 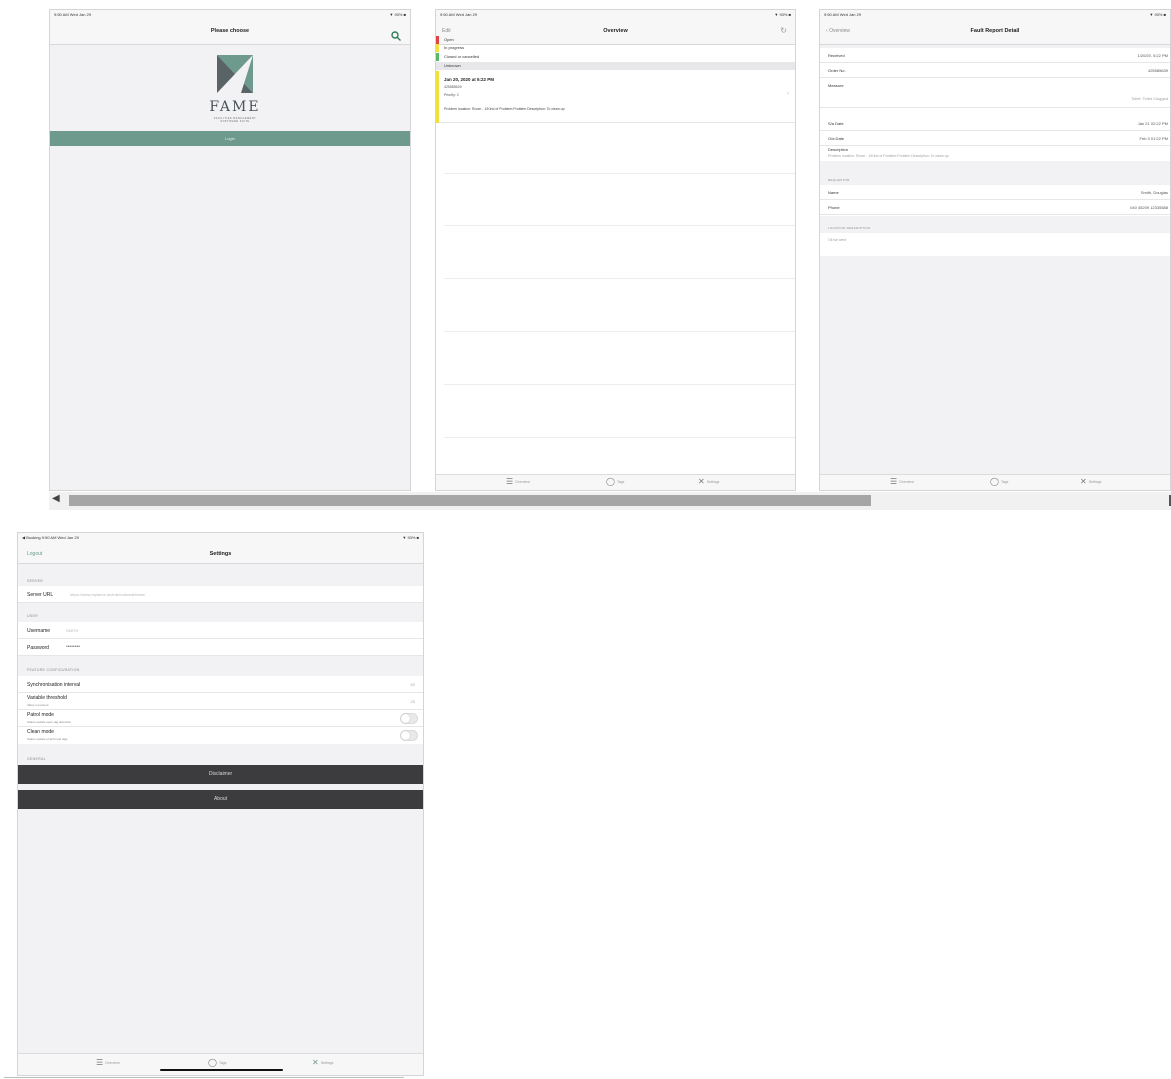 I want to click on row-value: 1/20/20, 5:22 PM, so click(x=1152, y=55).